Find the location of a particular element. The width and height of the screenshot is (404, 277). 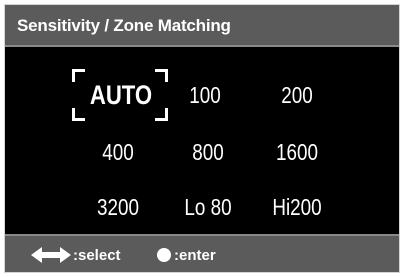

option-iso-400: 400 is located at coordinates (118, 152).